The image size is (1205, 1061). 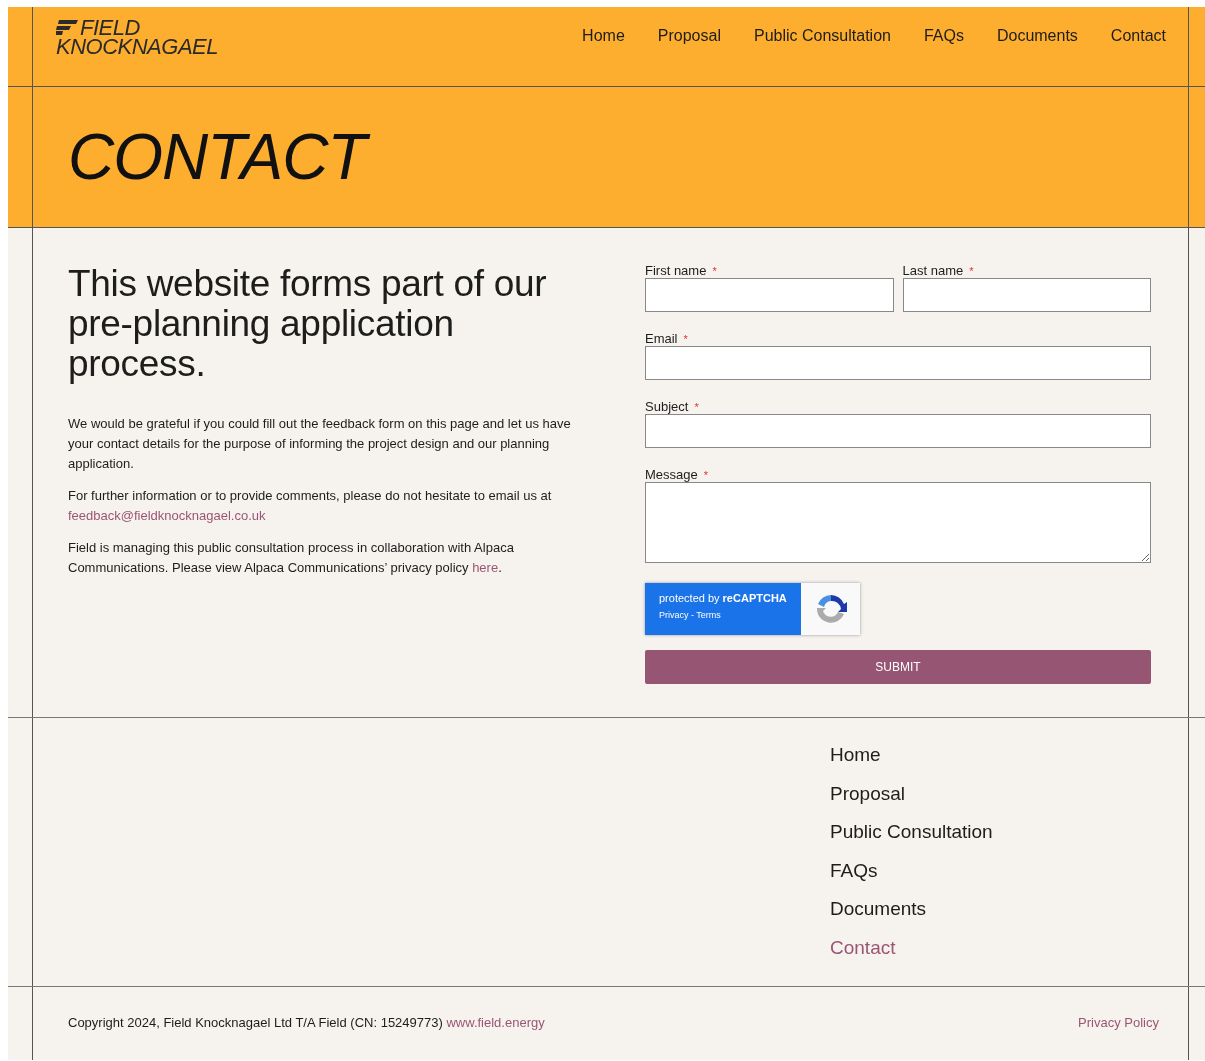 What do you see at coordinates (674, 615) in the screenshot?
I see `privacy-link: Privacy` at bounding box center [674, 615].